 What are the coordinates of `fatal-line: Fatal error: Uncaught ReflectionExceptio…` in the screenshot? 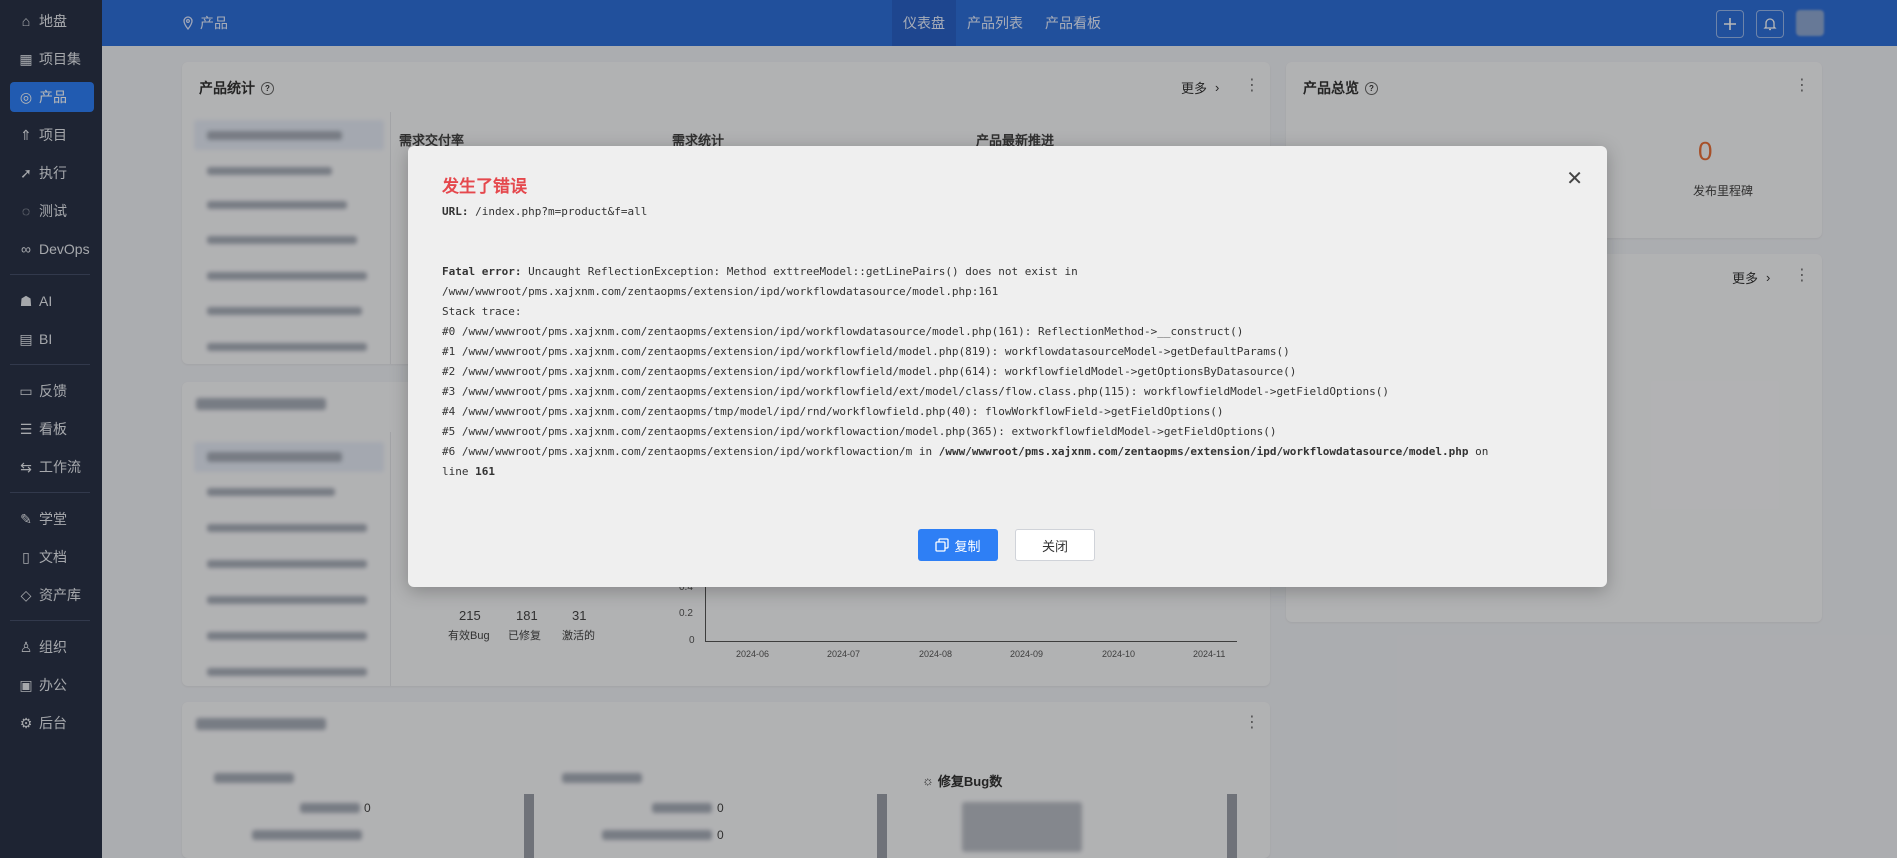 It's located at (1012, 272).